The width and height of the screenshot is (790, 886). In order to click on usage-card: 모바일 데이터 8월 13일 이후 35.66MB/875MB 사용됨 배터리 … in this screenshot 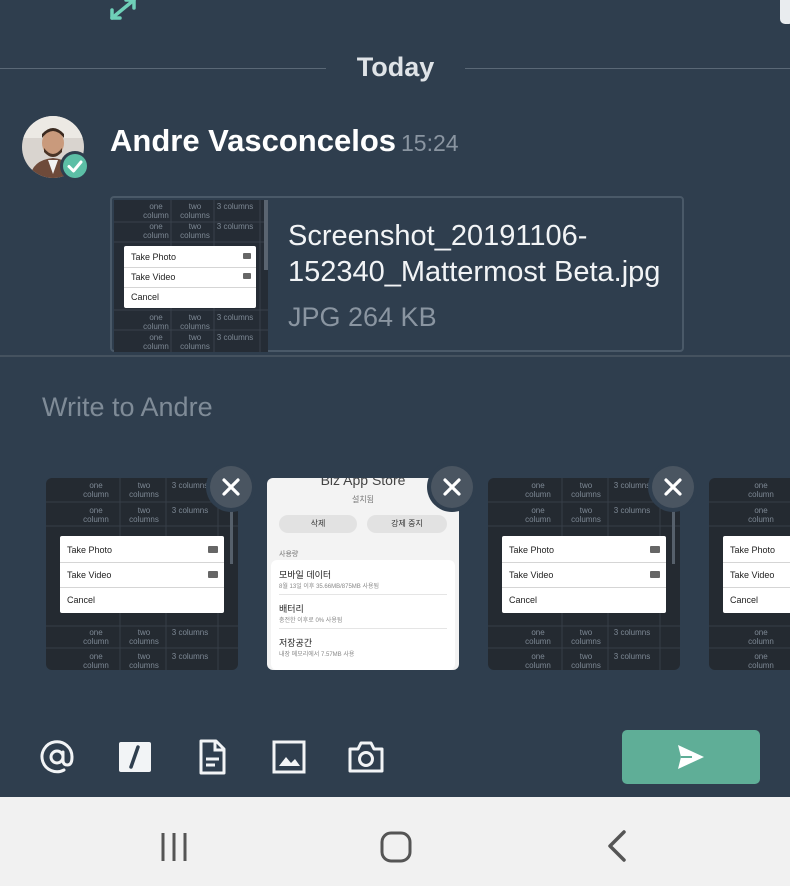, I will do `click(363, 615)`.